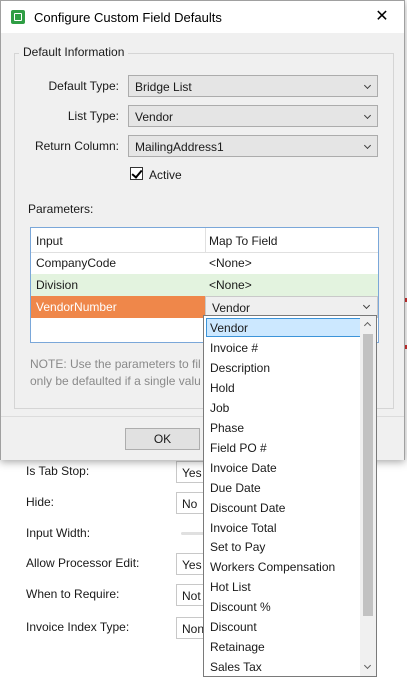 This screenshot has width=407, height=678. What do you see at coordinates (84, 86) in the screenshot?
I see `default-type-label: Default Type:` at bounding box center [84, 86].